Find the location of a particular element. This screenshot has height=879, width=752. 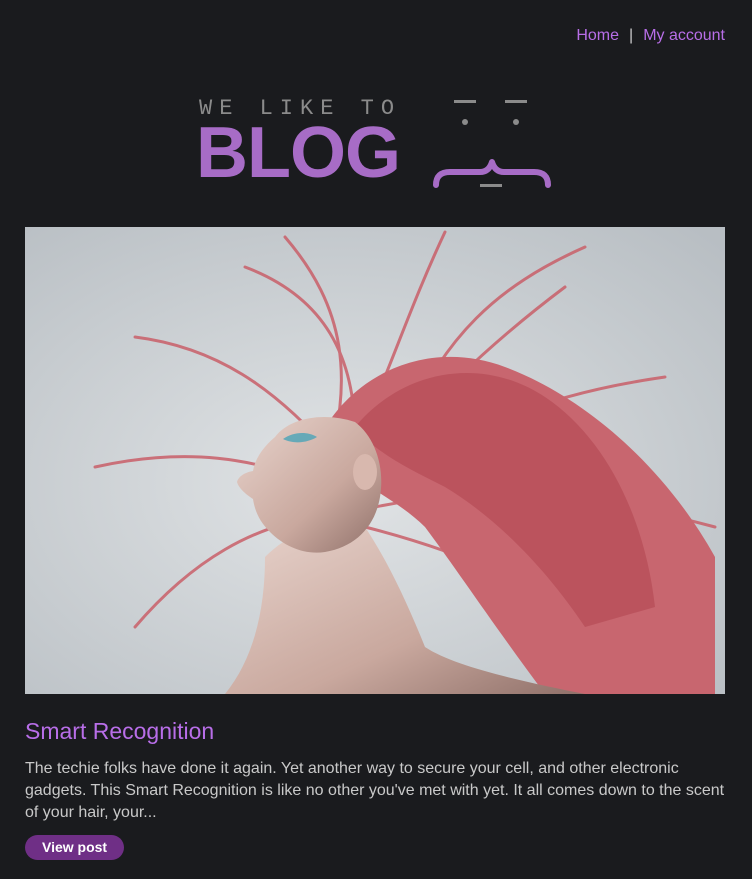

site-logo: WE LIKE TO BLOG is located at coordinates (376, 143).